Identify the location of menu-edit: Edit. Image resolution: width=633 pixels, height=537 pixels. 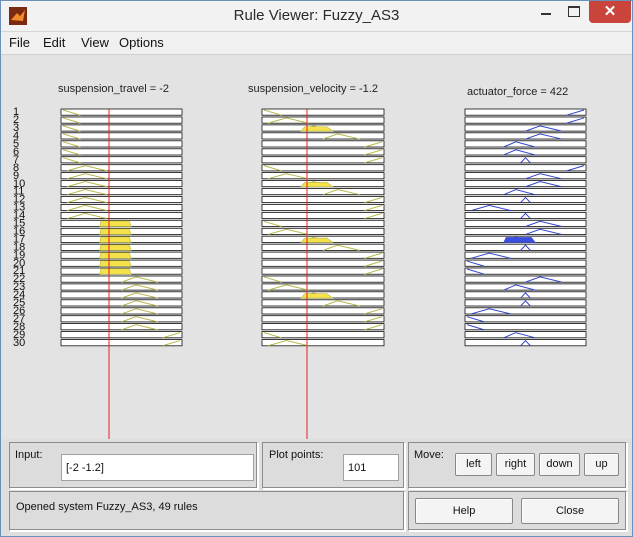
(54, 42).